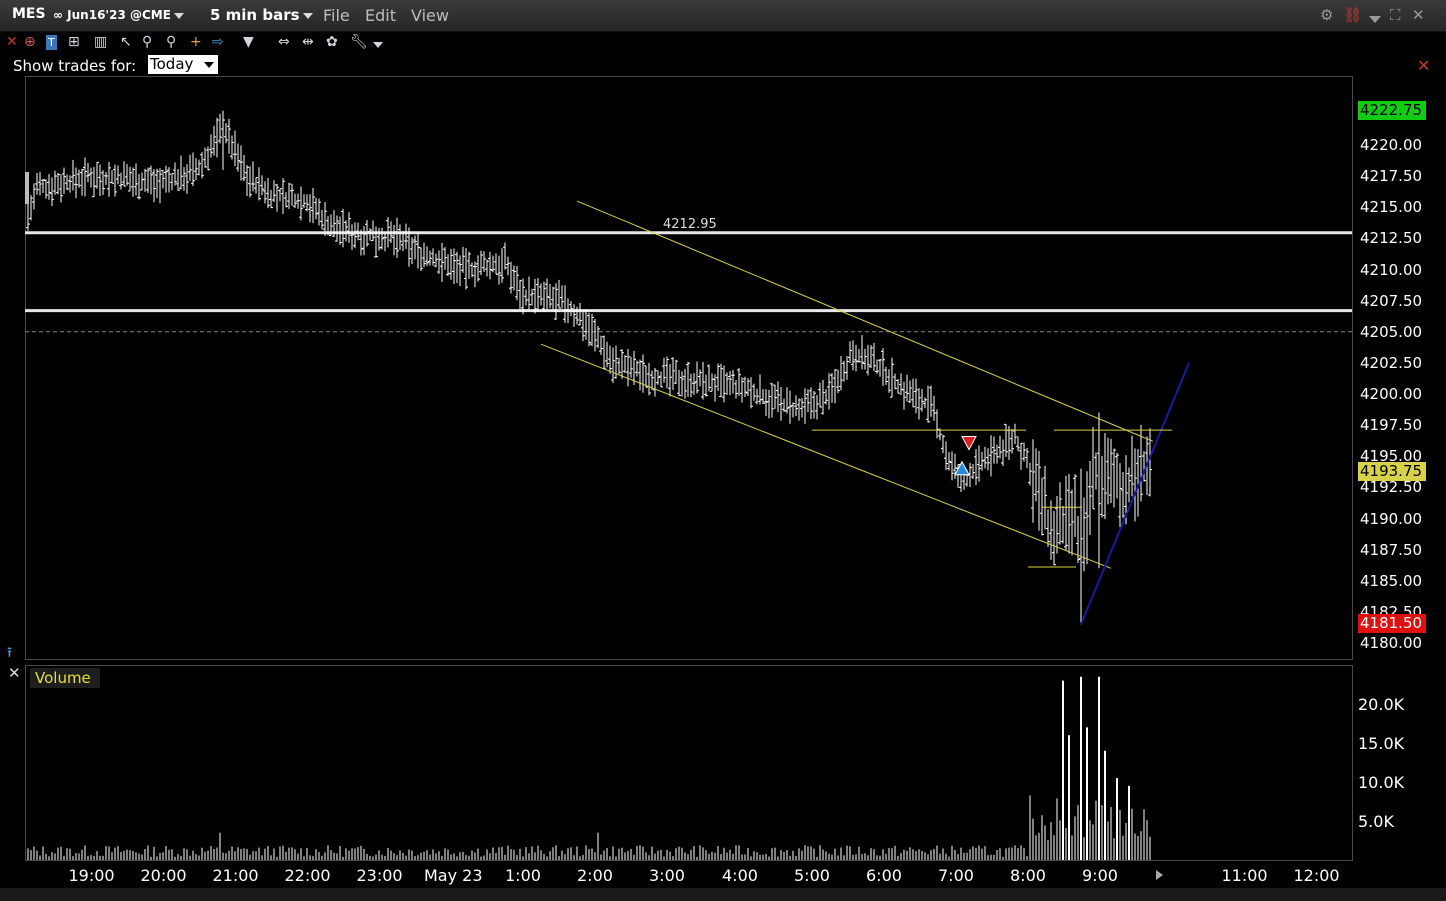 The height and width of the screenshot is (901, 1446). Describe the element at coordinates (1381, 743) in the screenshot. I see `volume-tick-label: 15.0K` at that location.